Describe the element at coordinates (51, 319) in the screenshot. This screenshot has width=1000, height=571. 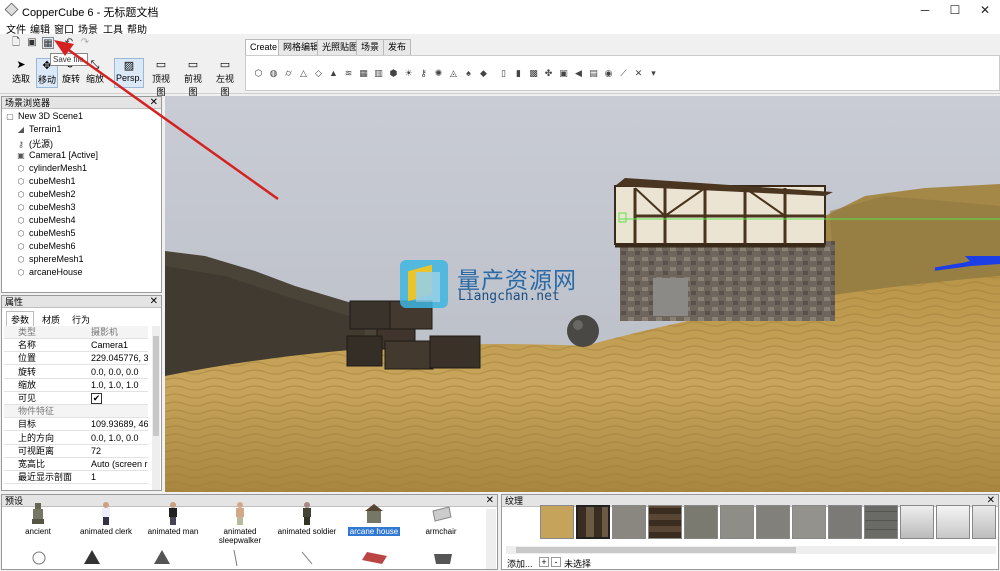
I see `tab-material: 材质` at that location.